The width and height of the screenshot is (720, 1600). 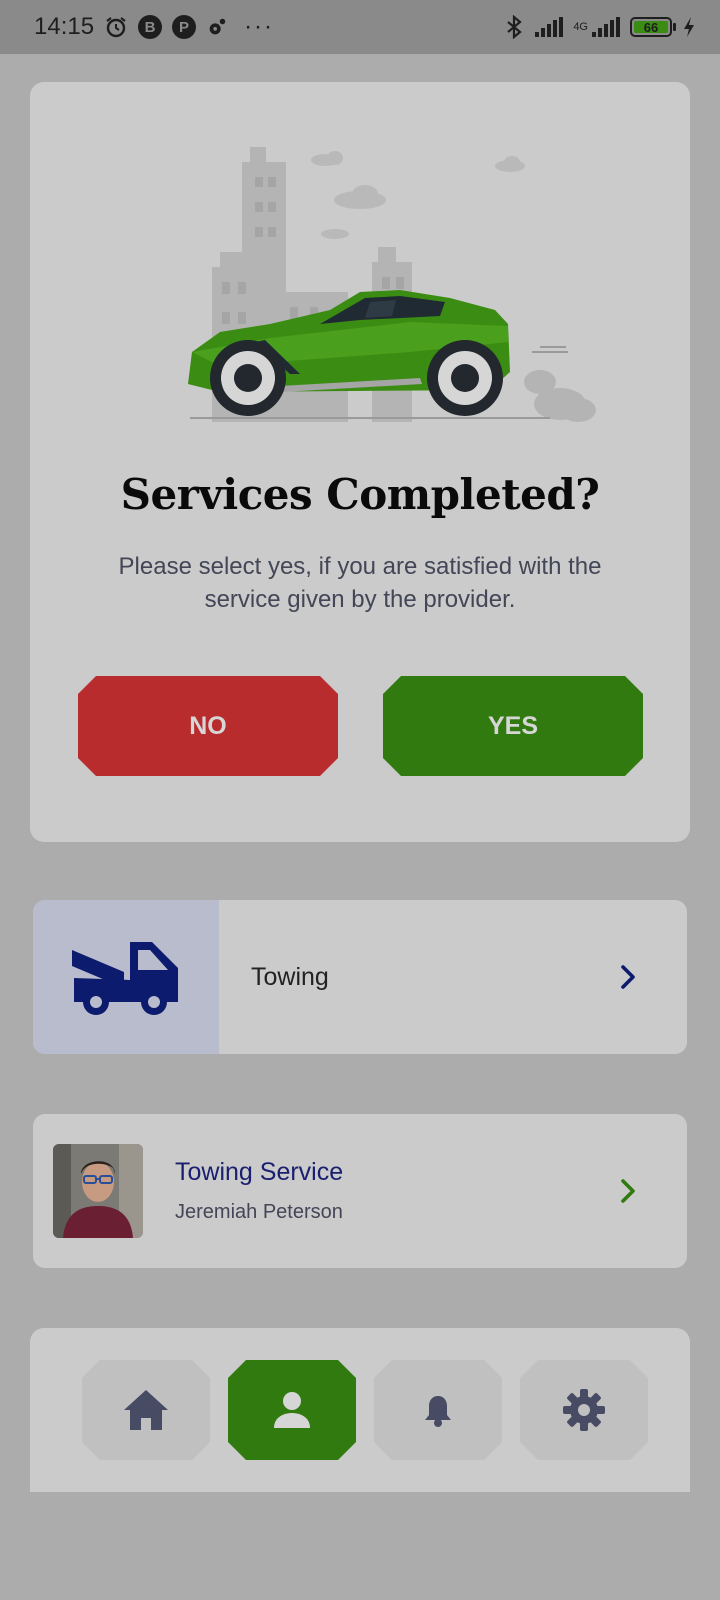 I want to click on bluetooth-icon, so click(x=515, y=27).